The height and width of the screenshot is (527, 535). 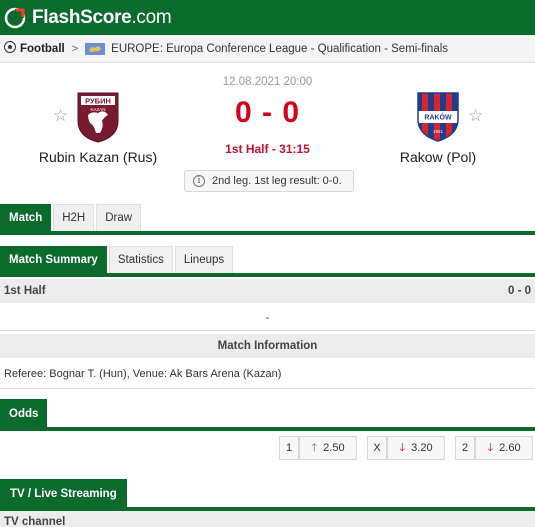 I want to click on match-status: 1st Half - 31:15, so click(x=267, y=149).